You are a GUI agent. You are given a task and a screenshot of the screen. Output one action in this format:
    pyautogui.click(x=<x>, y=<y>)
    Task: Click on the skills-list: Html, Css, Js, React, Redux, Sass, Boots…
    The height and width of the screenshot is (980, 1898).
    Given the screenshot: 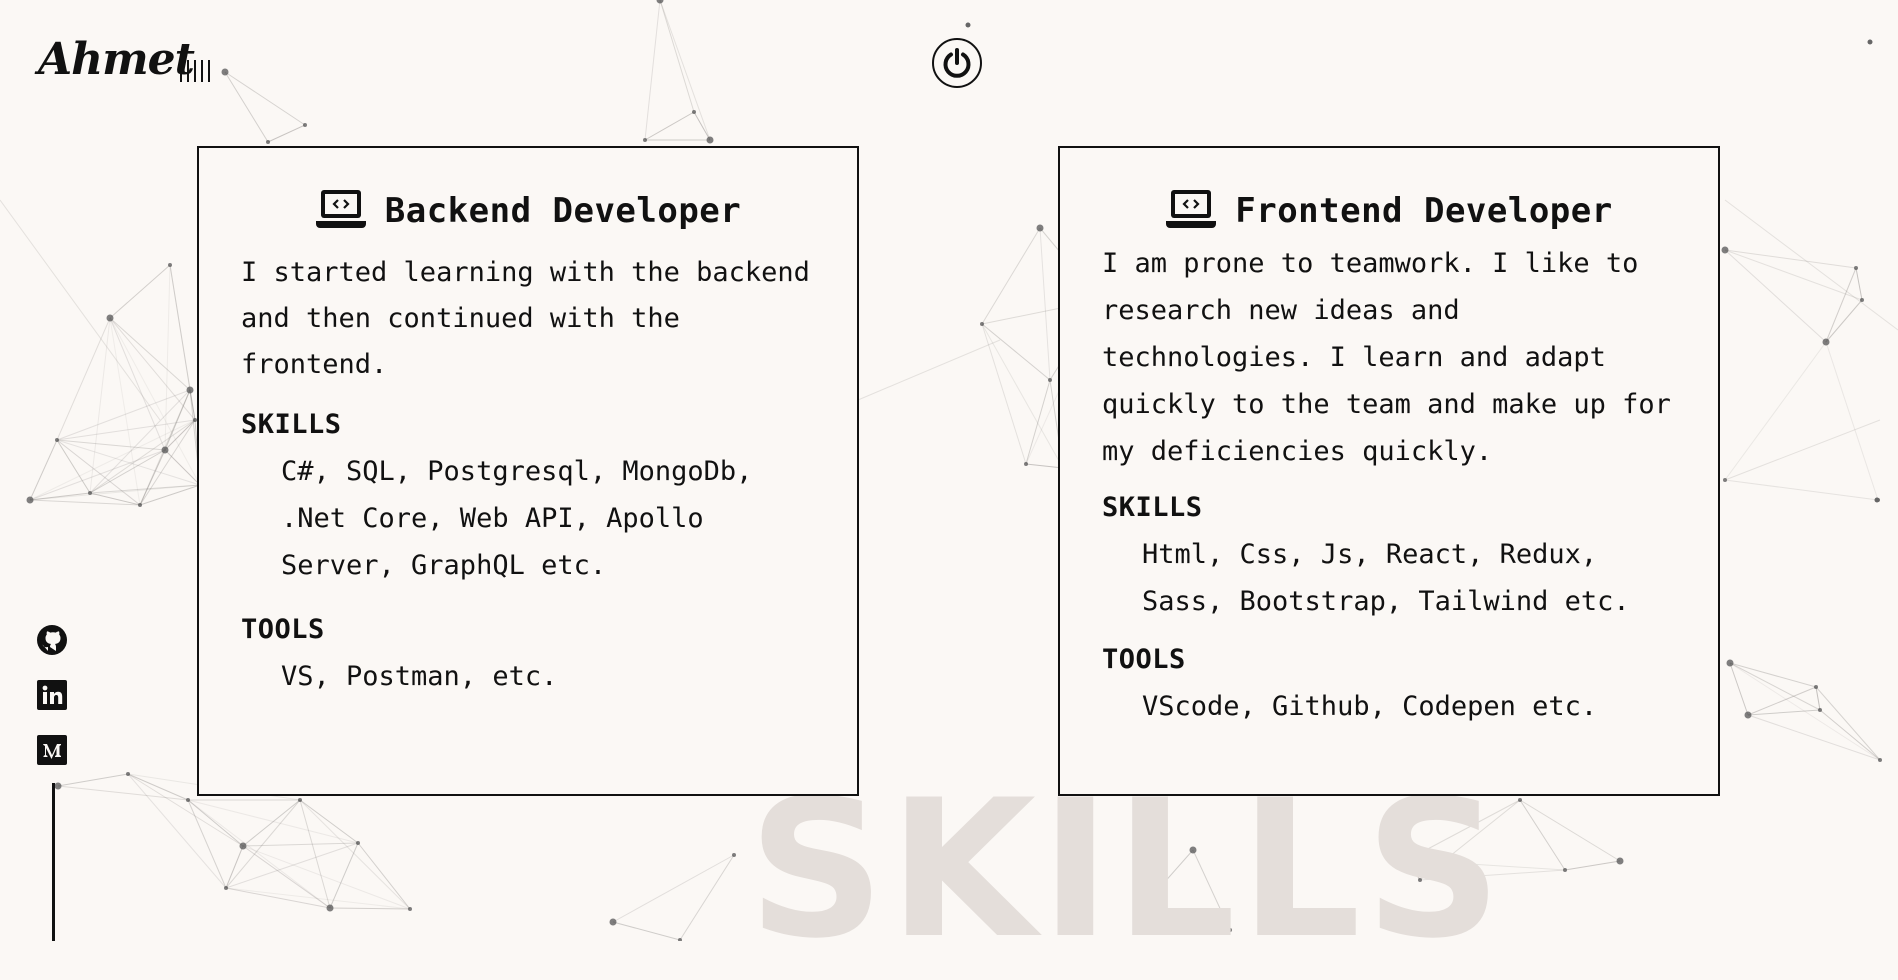 What is the action you would take?
    pyautogui.click(x=1386, y=578)
    